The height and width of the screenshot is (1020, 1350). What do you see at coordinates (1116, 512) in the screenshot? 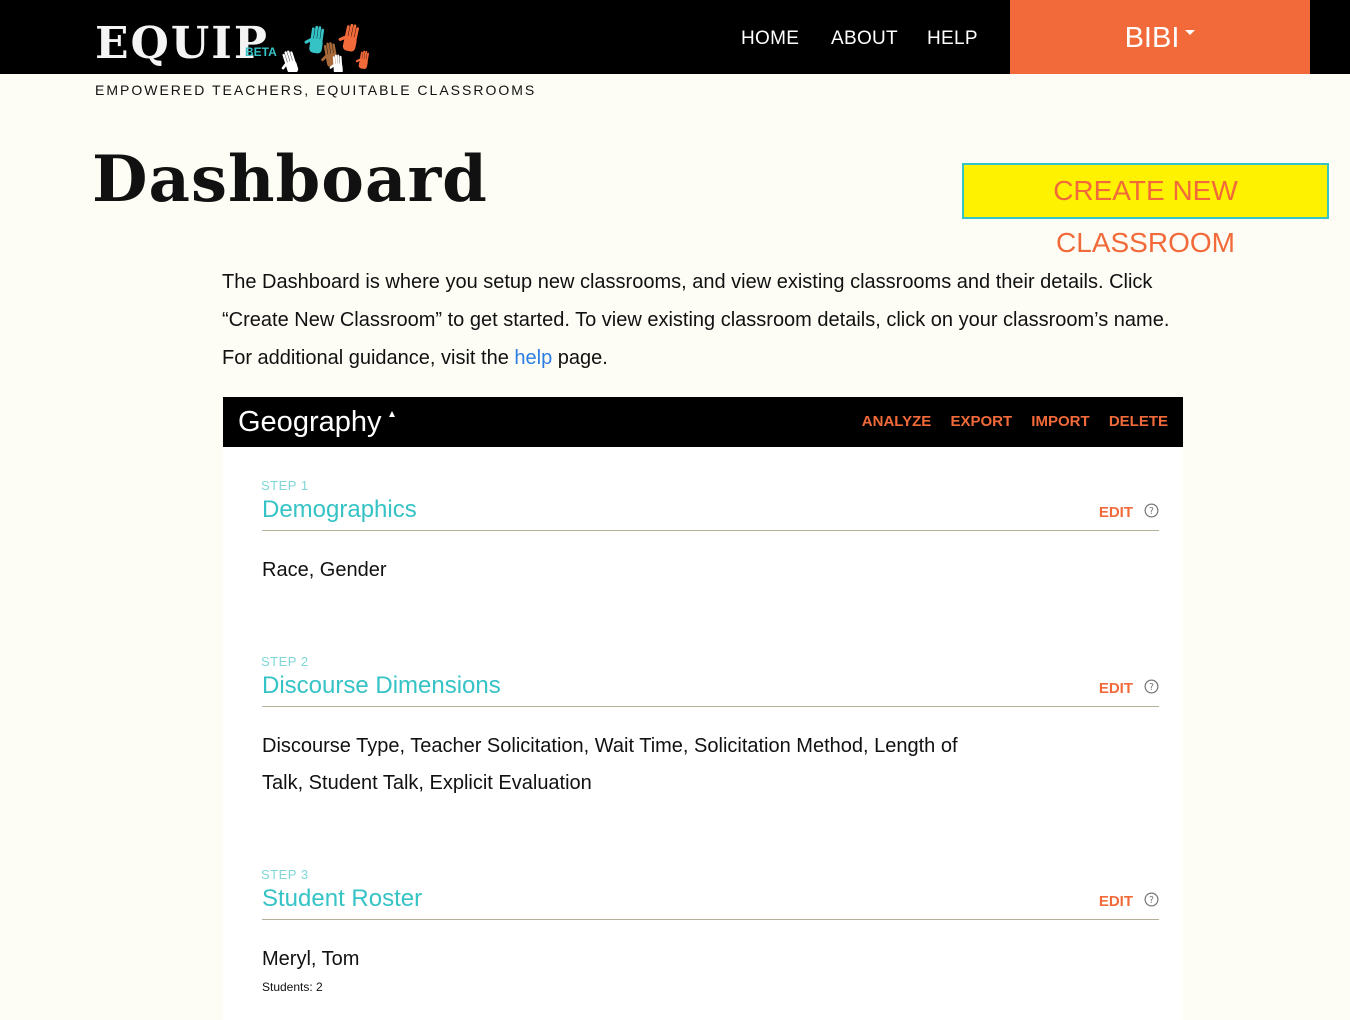
I see `edit-demographics-button: EDIT` at bounding box center [1116, 512].